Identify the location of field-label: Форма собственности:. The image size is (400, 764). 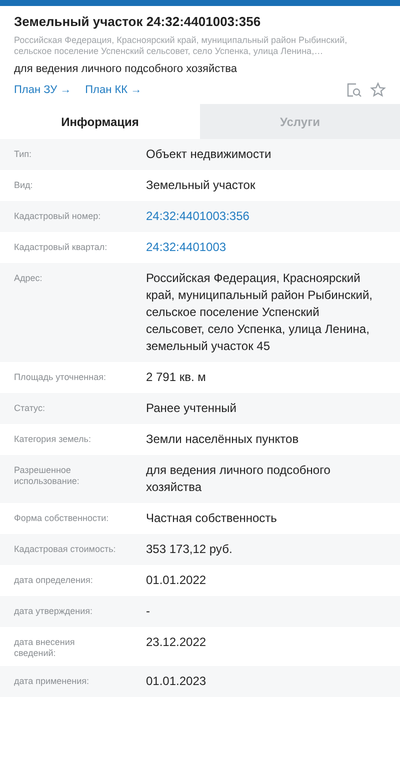
(62, 518).